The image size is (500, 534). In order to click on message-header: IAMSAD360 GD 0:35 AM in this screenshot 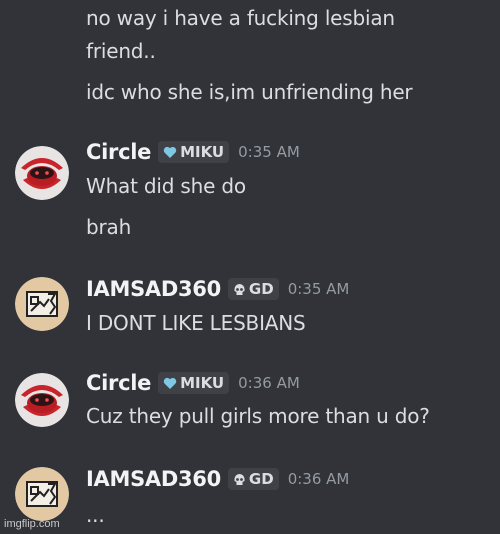, I will do `click(217, 289)`.